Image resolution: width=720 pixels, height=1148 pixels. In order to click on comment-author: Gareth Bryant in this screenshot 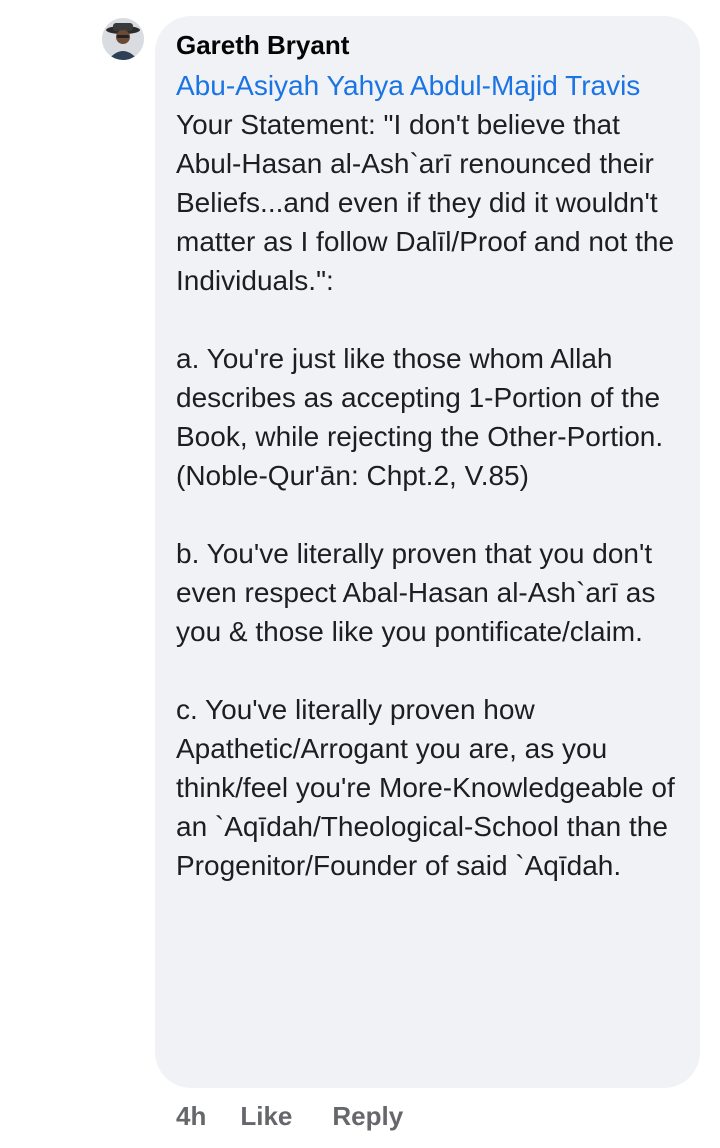, I will do `click(426, 45)`.